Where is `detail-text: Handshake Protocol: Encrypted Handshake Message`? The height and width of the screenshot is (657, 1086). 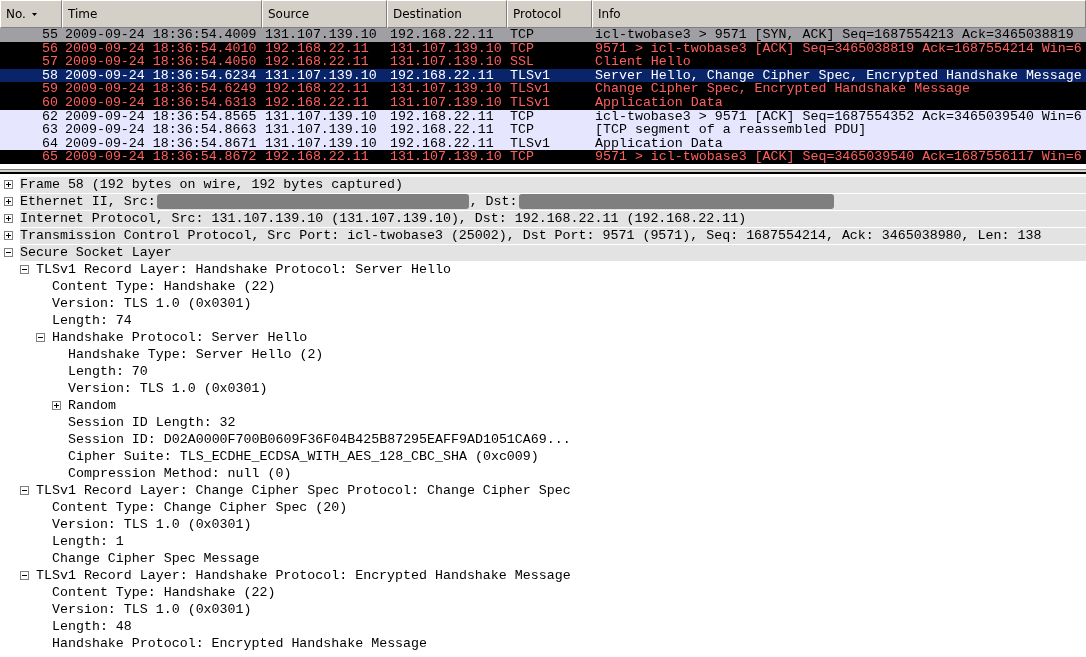
detail-text: Handshake Protocol: Encrypted Handshake Message is located at coordinates (240, 643).